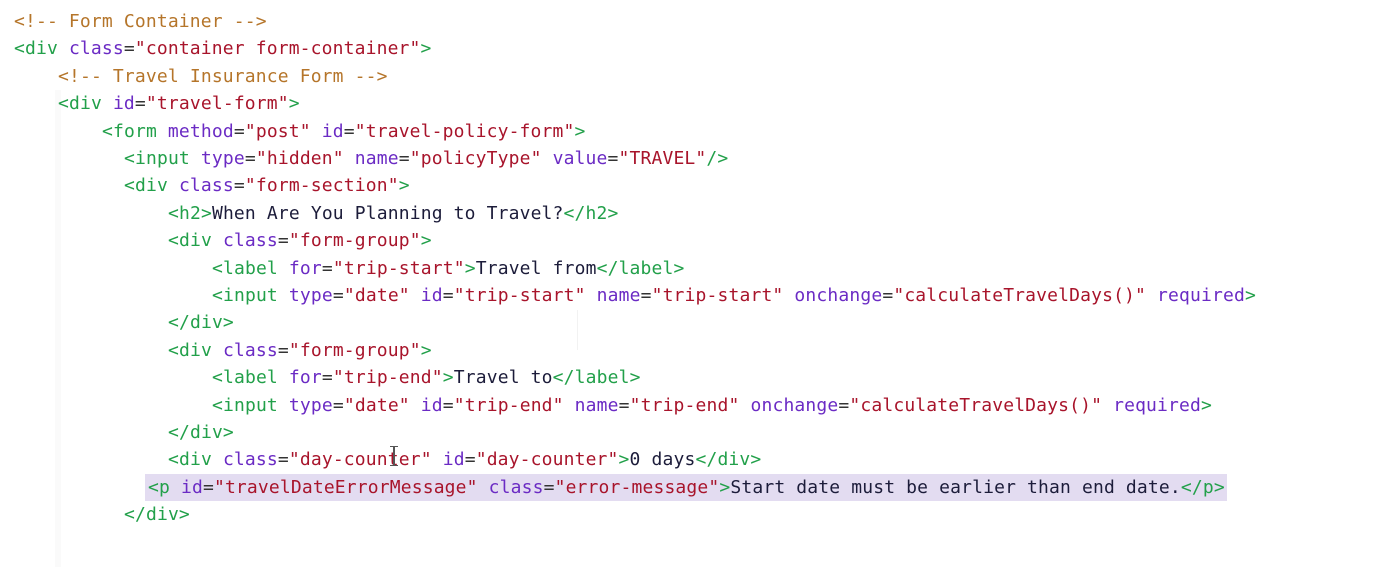 This screenshot has height=567, width=1376. What do you see at coordinates (637, 487) in the screenshot?
I see `code-token: "error-message"` at bounding box center [637, 487].